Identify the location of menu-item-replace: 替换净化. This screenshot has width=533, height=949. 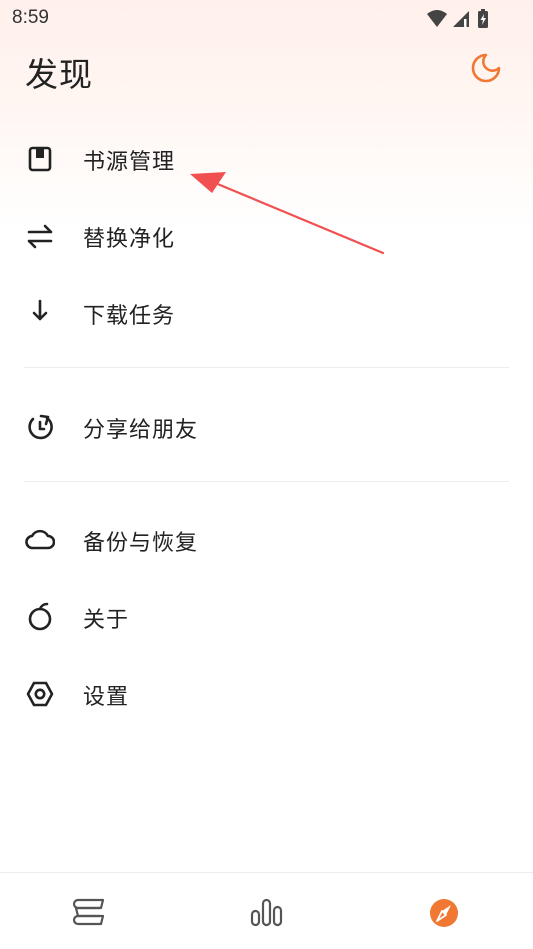
(266, 235).